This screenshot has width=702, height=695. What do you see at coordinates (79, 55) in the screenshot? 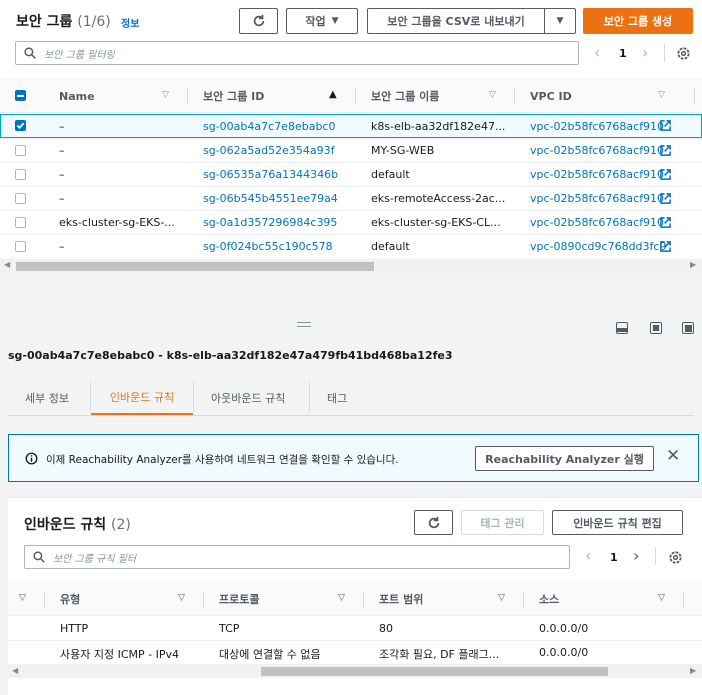
I see `filter-placeholder: 보안 그룹 필터링` at bounding box center [79, 55].